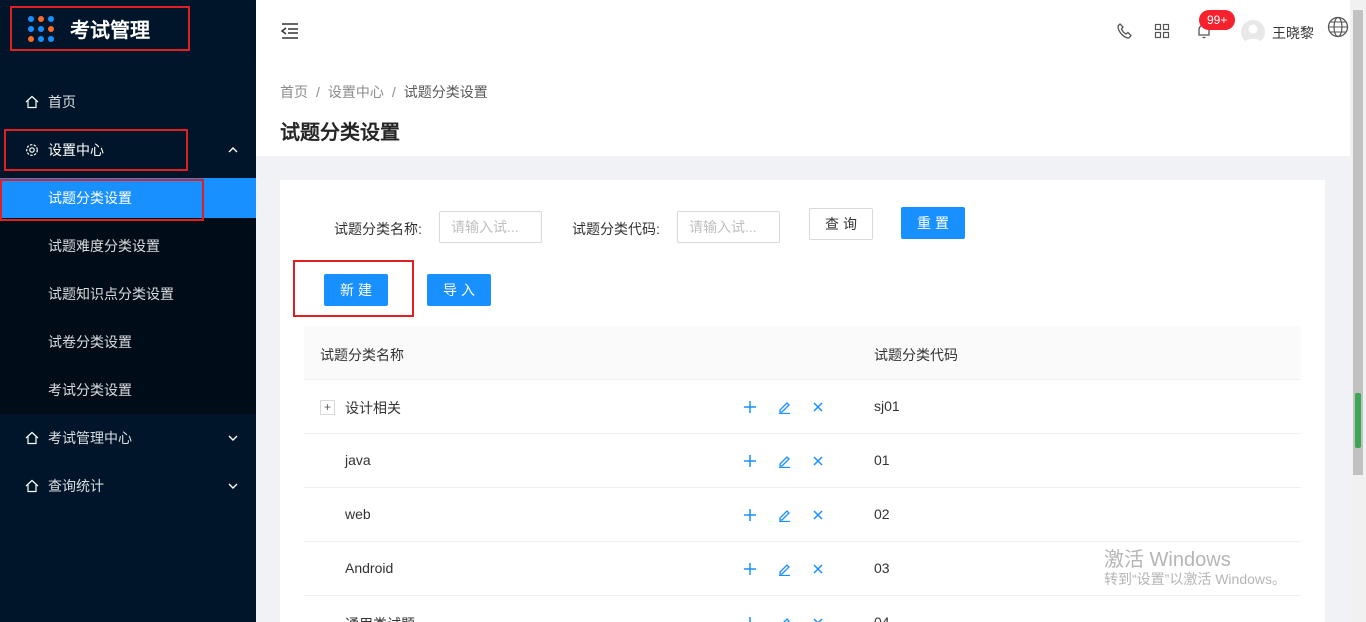  Describe the element at coordinates (104, 246) in the screenshot. I see `submenu-item-label: 试题难度分类设置` at that location.